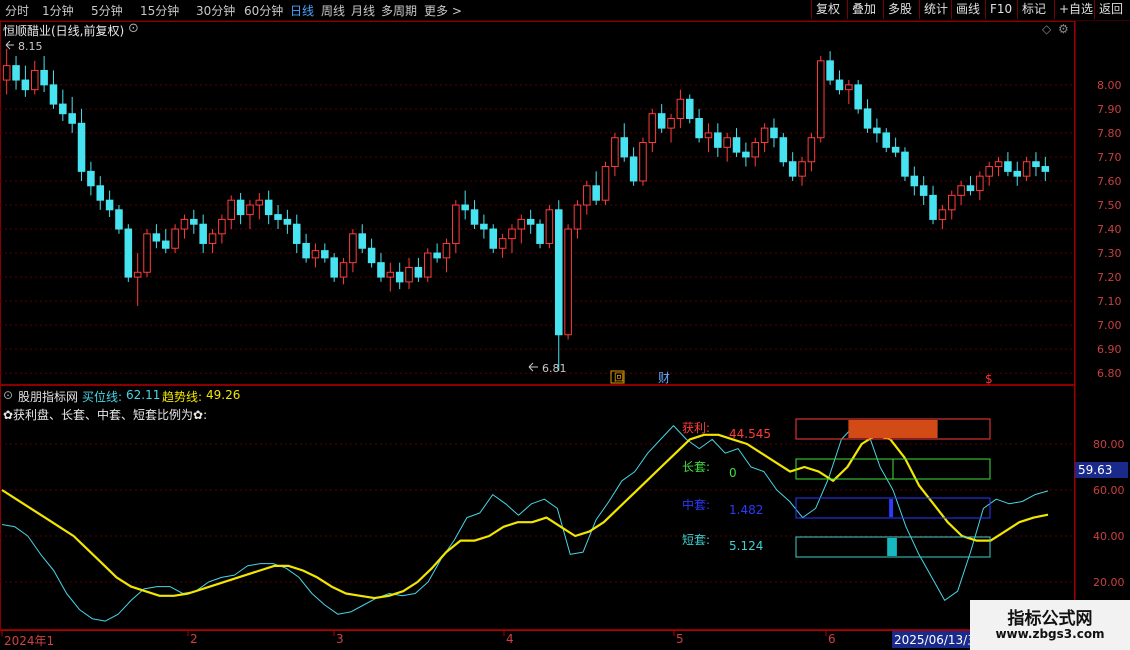 This screenshot has width=1130, height=650. I want to click on collapse-icon: ⊙, so click(8, 395).